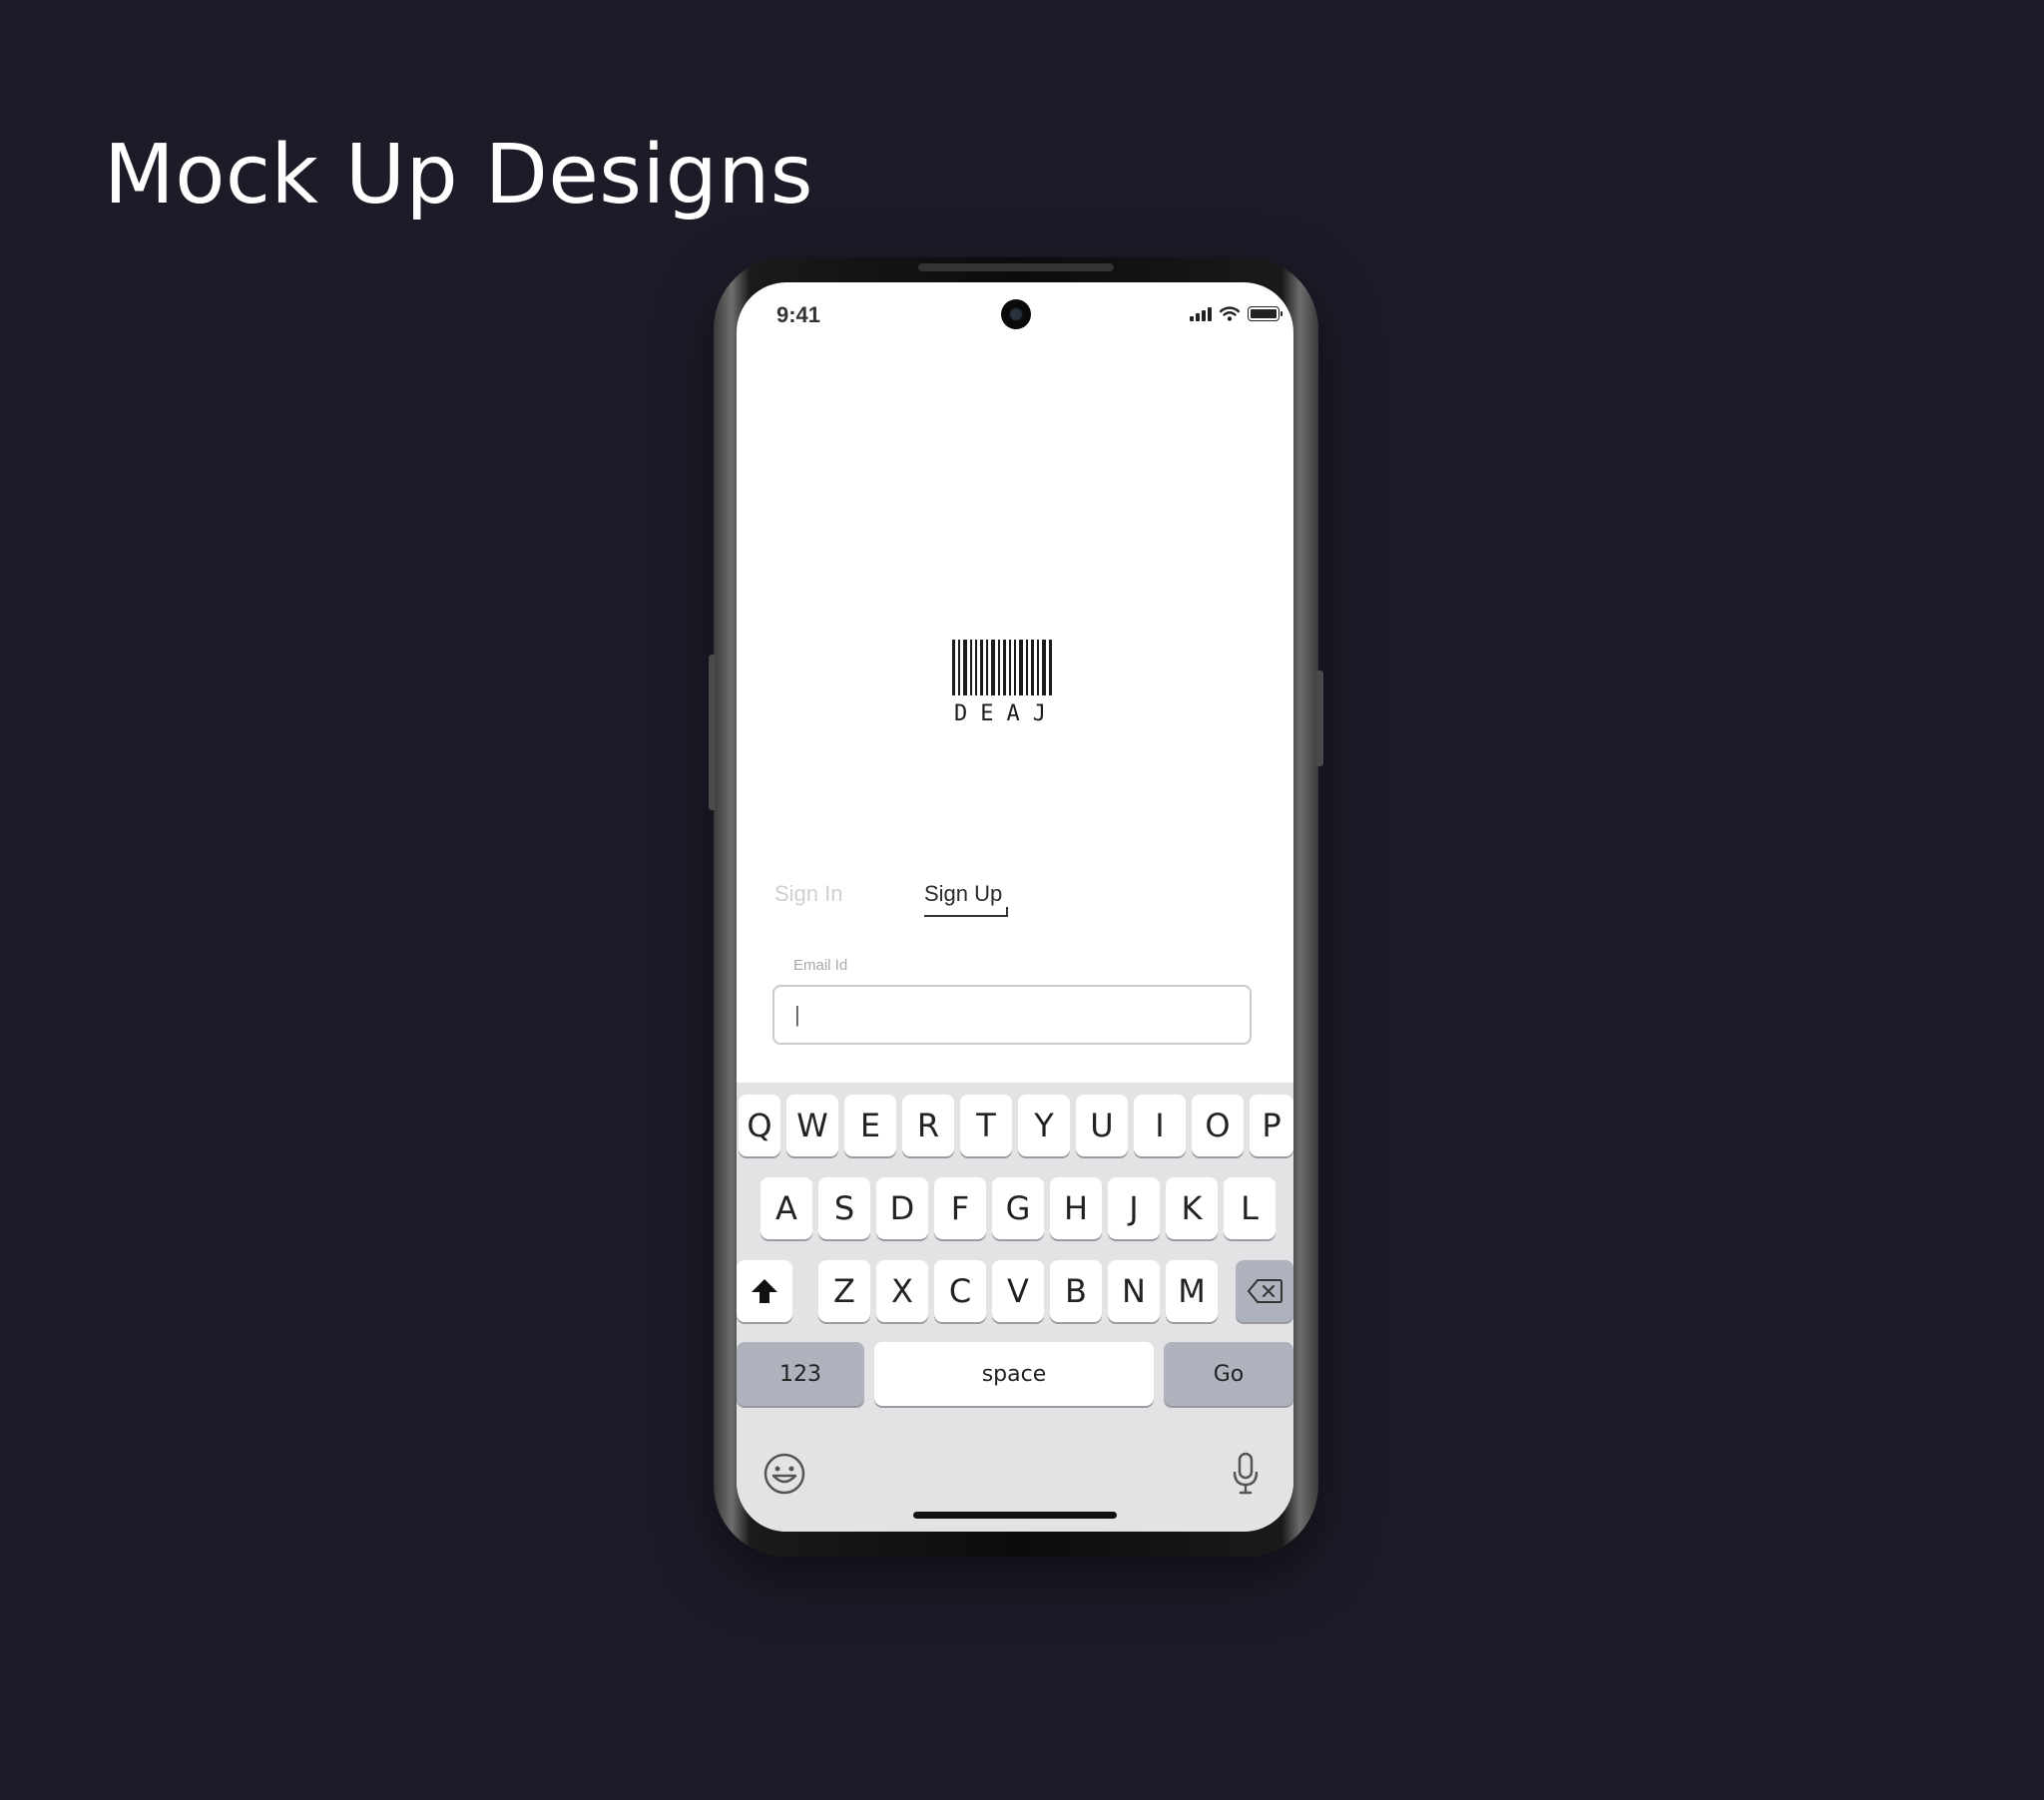 The width and height of the screenshot is (2044, 1800). I want to click on volume-button, so click(712, 732).